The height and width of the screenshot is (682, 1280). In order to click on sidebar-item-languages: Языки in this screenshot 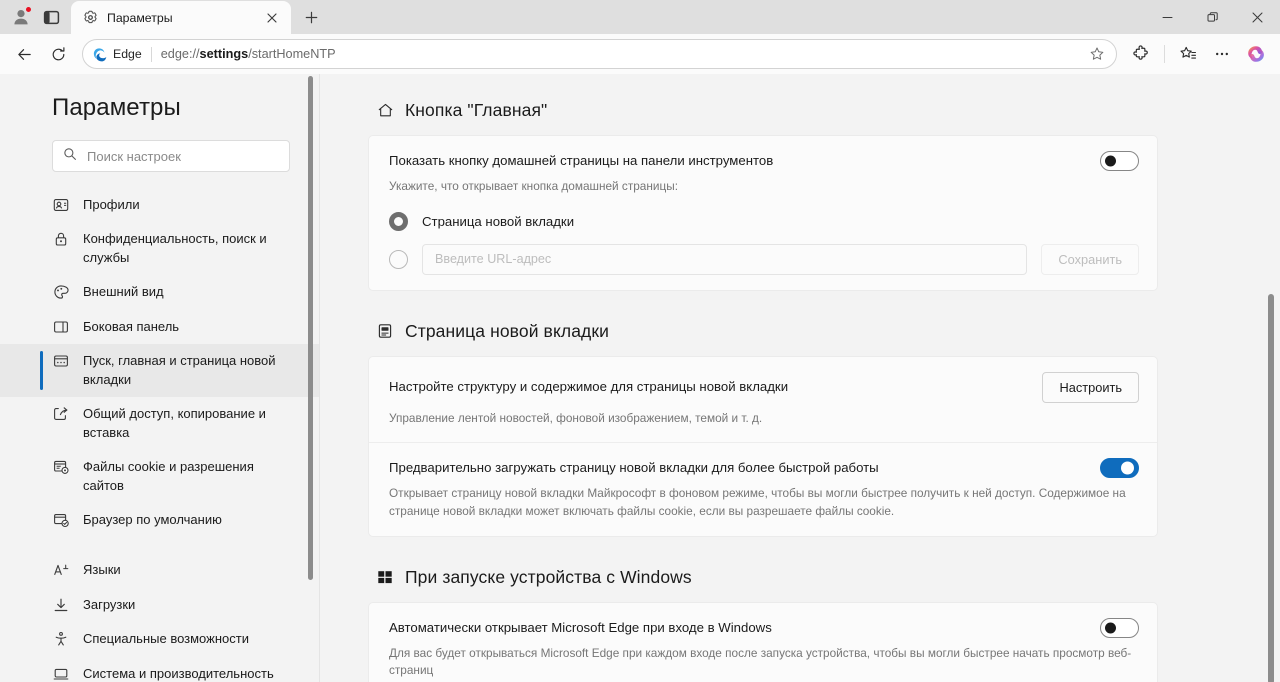, I will do `click(160, 570)`.